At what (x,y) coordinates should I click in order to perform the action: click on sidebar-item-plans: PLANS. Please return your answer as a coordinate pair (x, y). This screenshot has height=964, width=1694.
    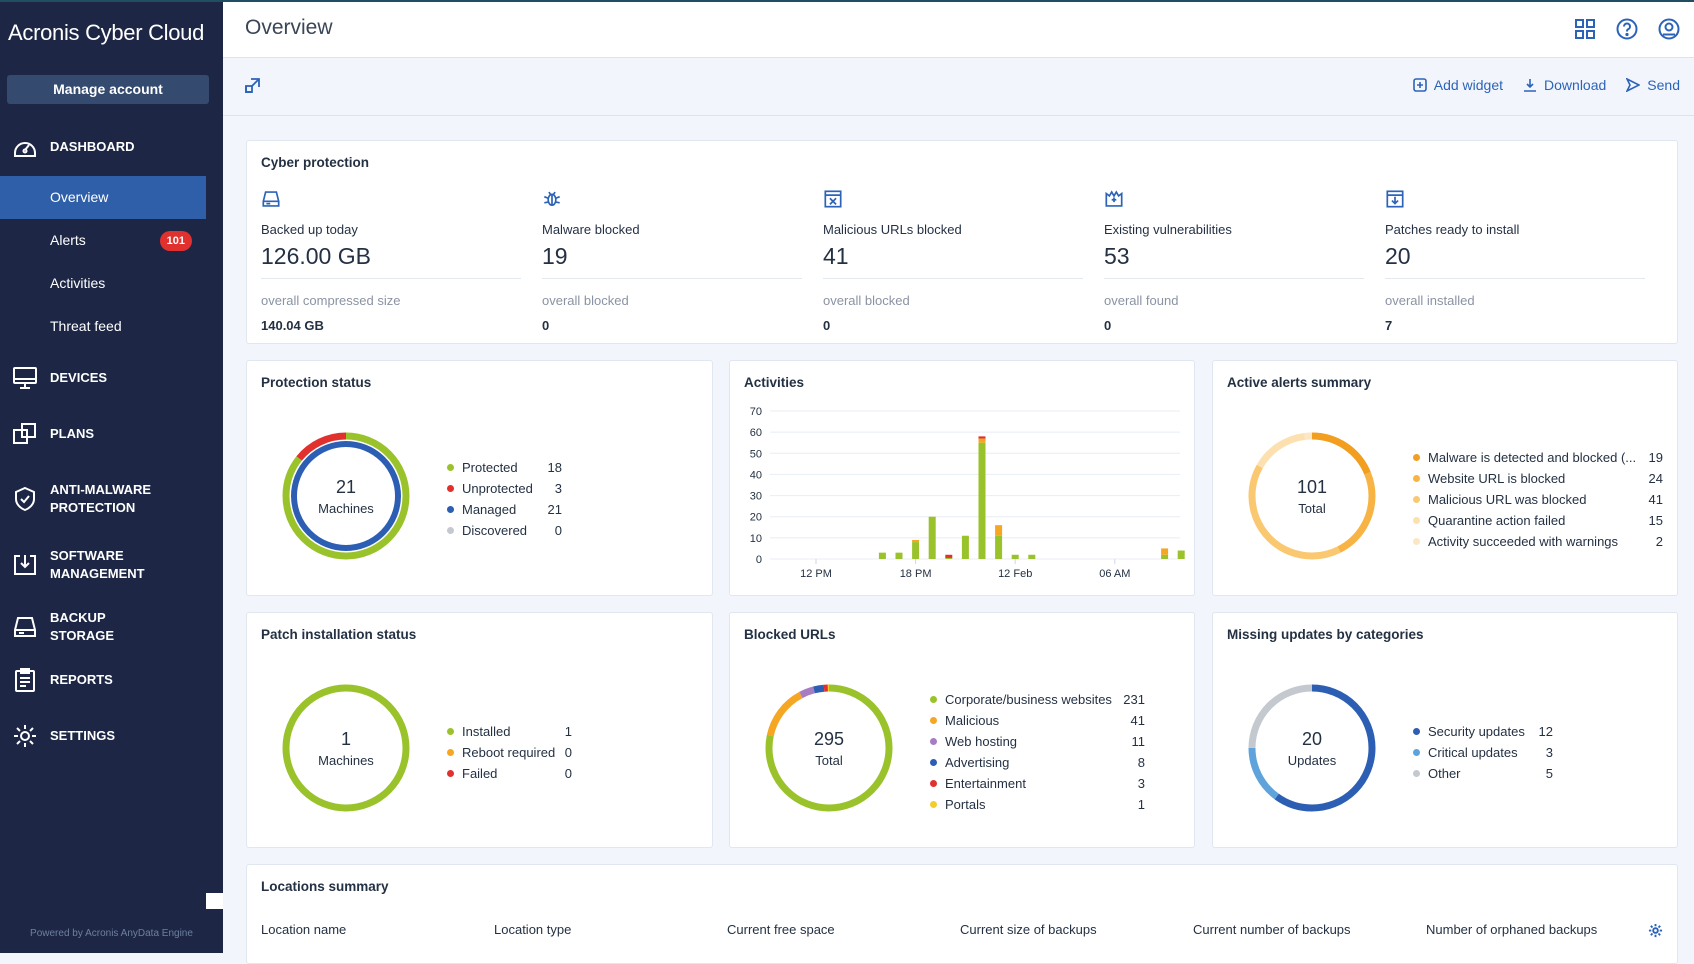
    Looking at the image, I should click on (111, 434).